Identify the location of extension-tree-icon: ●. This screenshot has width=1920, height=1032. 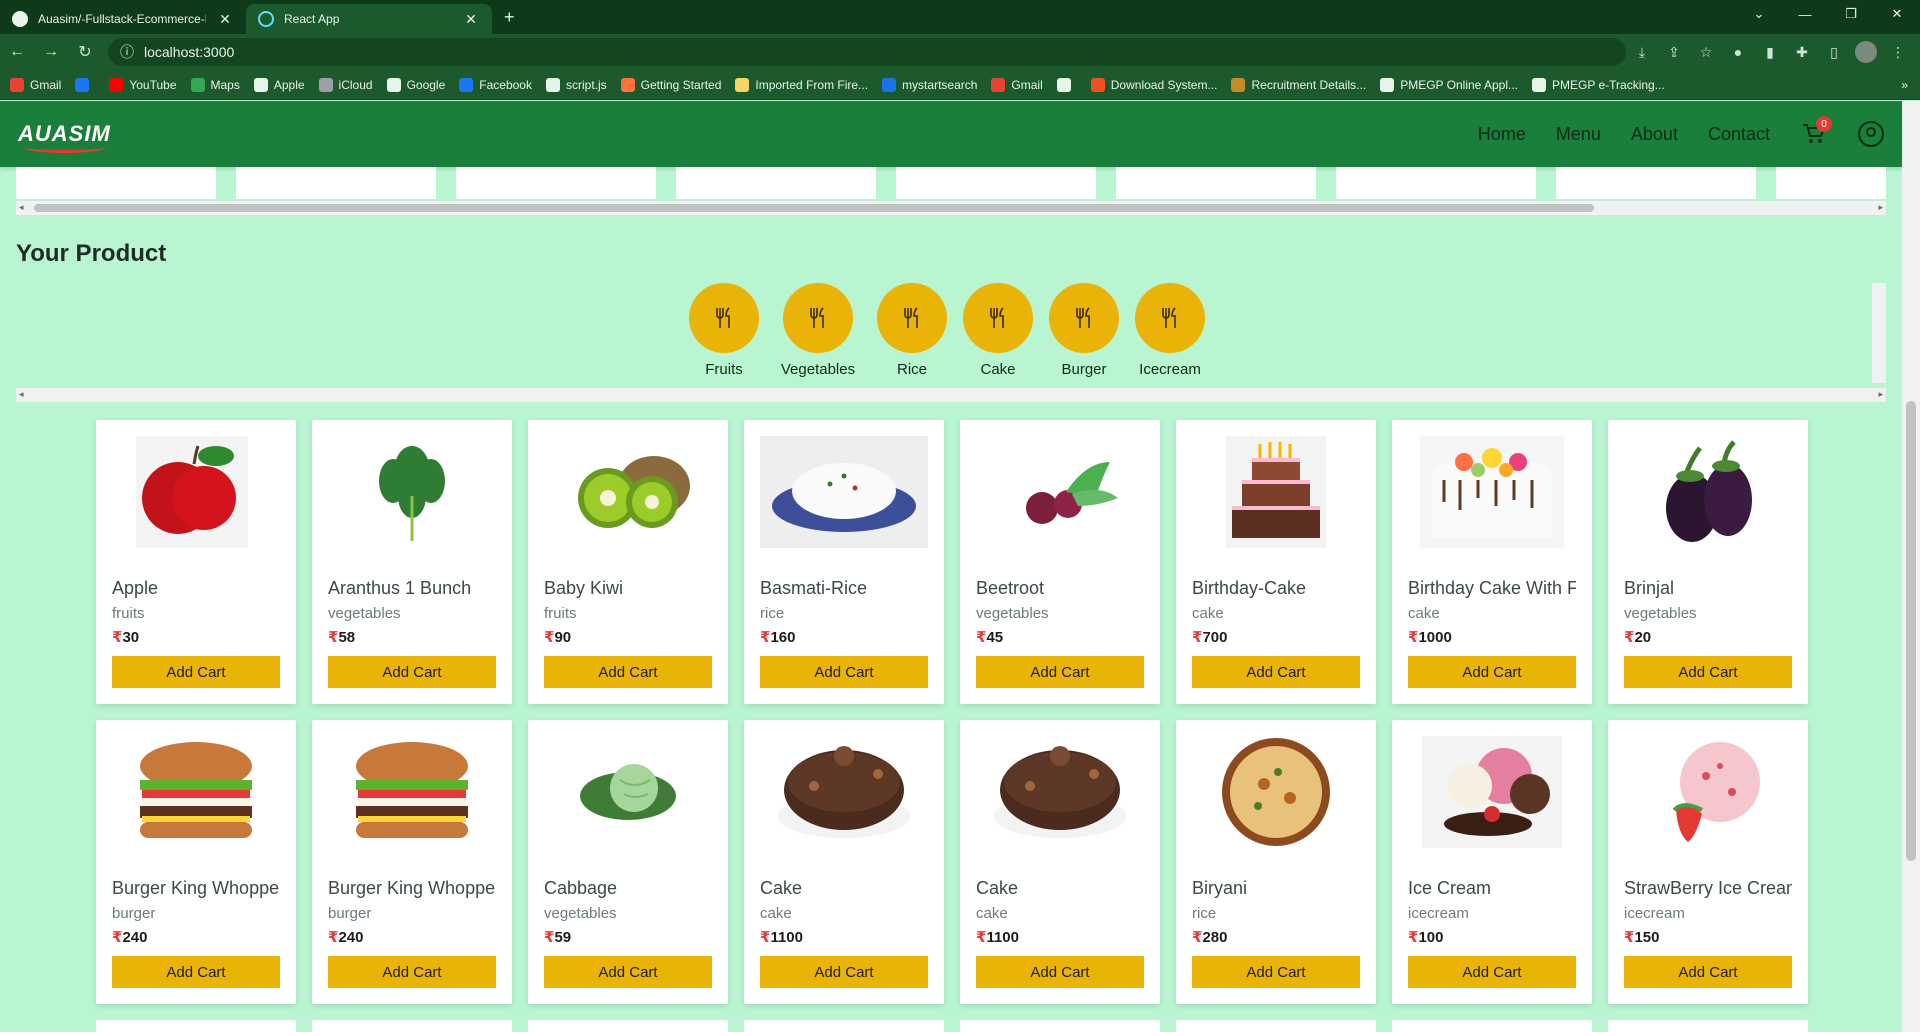
(1738, 52).